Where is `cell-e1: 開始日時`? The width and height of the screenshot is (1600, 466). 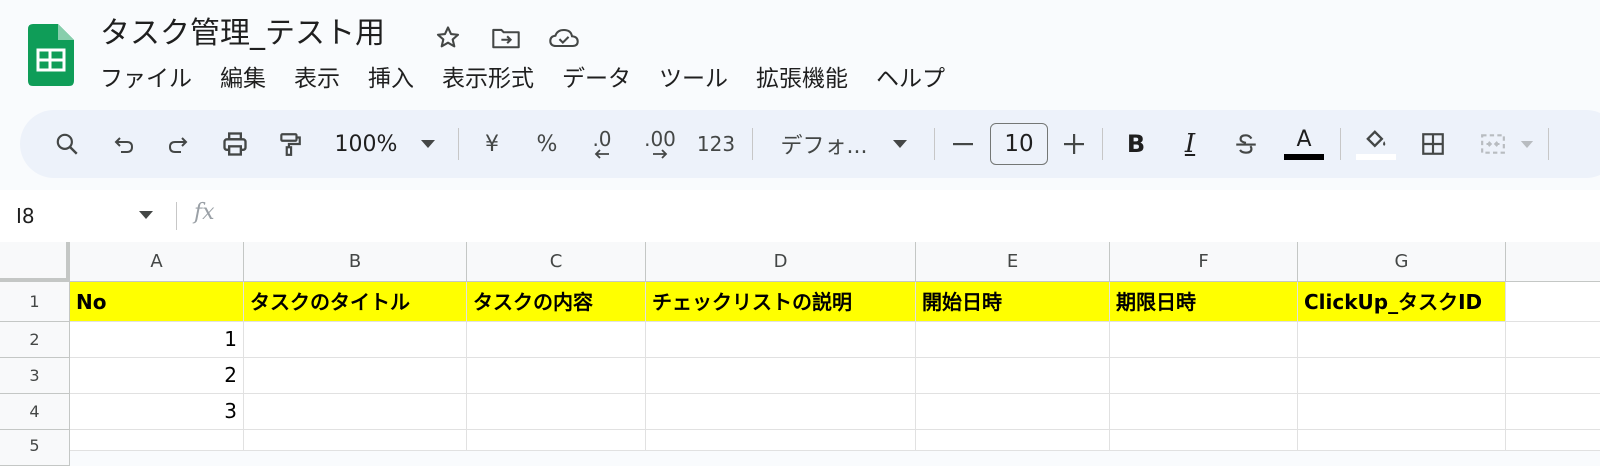
cell-e1: 開始日時 is located at coordinates (1013, 302).